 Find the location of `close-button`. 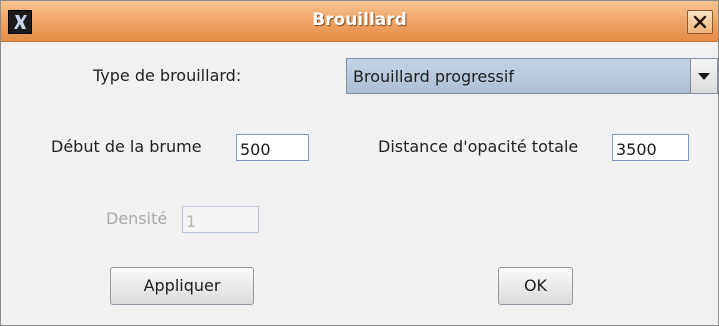

close-button is located at coordinates (700, 22).